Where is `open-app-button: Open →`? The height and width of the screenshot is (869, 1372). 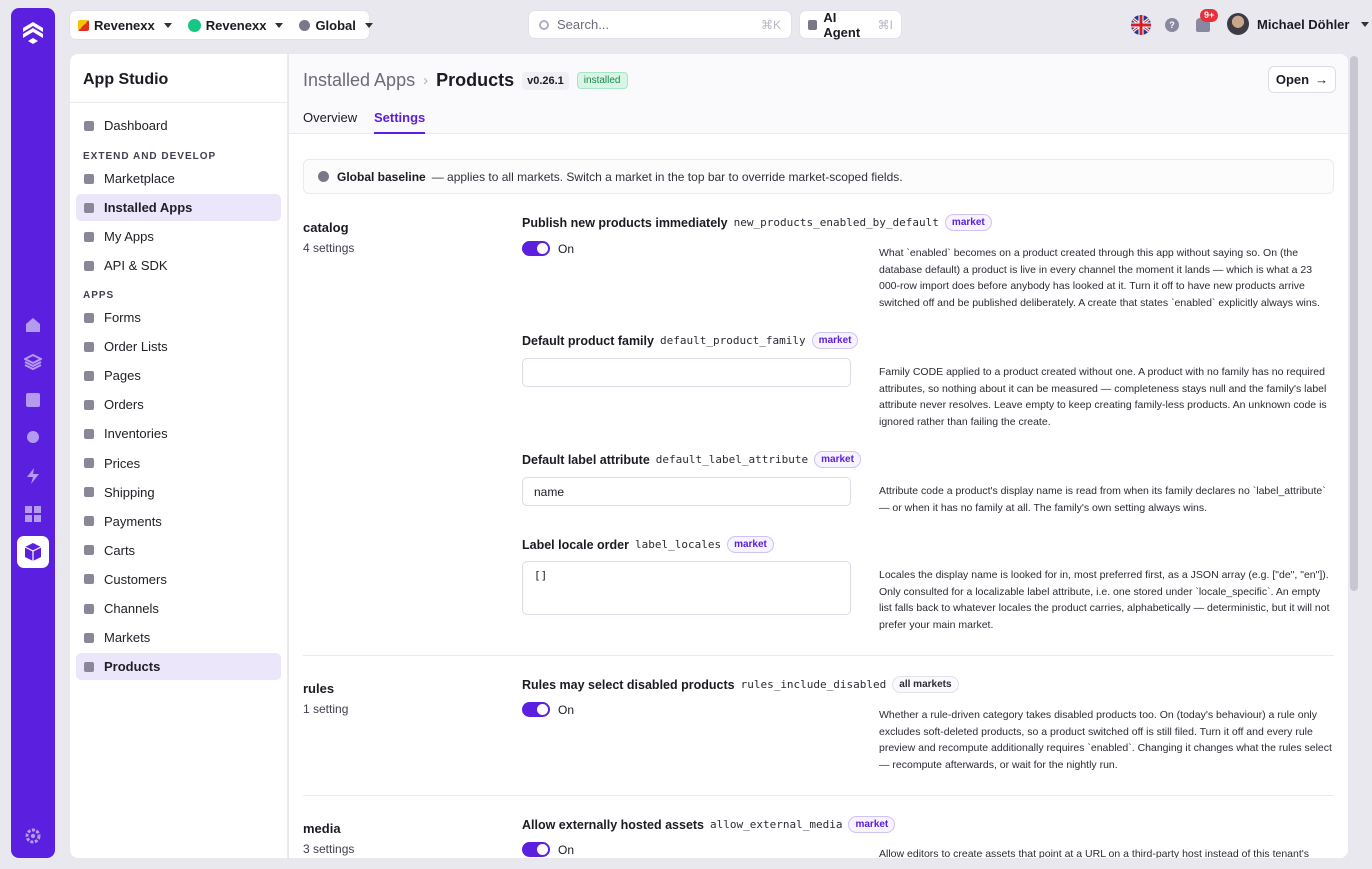
open-app-button: Open → is located at coordinates (1302, 79).